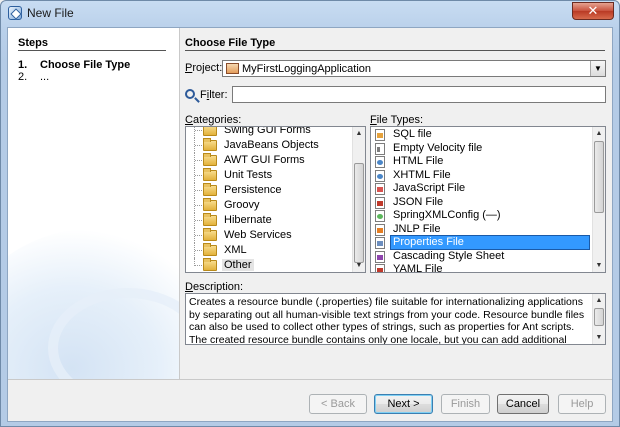 This screenshot has width=620, height=427. Describe the element at coordinates (380, 256) in the screenshot. I see `css-file-icon` at that location.